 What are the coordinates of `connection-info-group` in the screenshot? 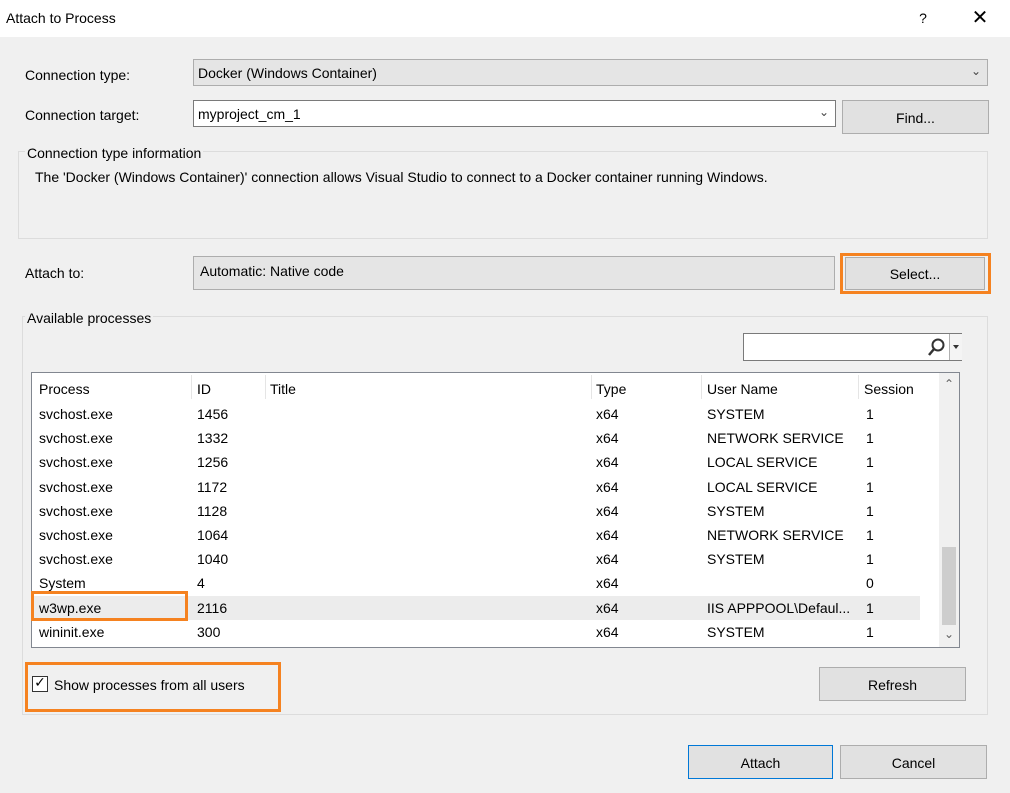 It's located at (503, 195).